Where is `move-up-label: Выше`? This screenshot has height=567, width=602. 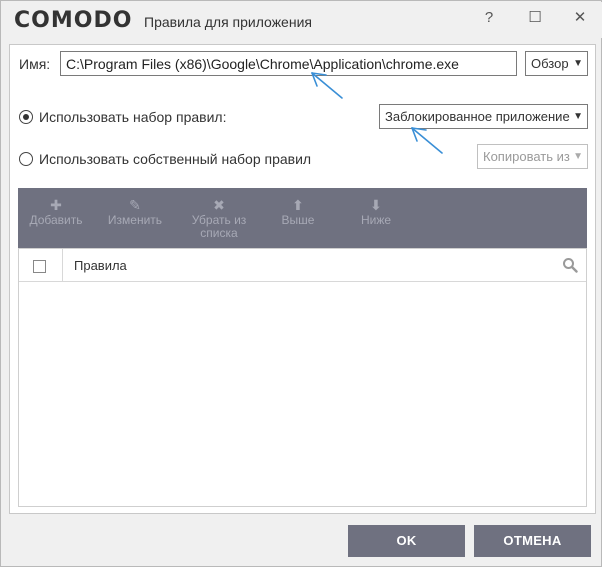 move-up-label: Выше is located at coordinates (298, 220).